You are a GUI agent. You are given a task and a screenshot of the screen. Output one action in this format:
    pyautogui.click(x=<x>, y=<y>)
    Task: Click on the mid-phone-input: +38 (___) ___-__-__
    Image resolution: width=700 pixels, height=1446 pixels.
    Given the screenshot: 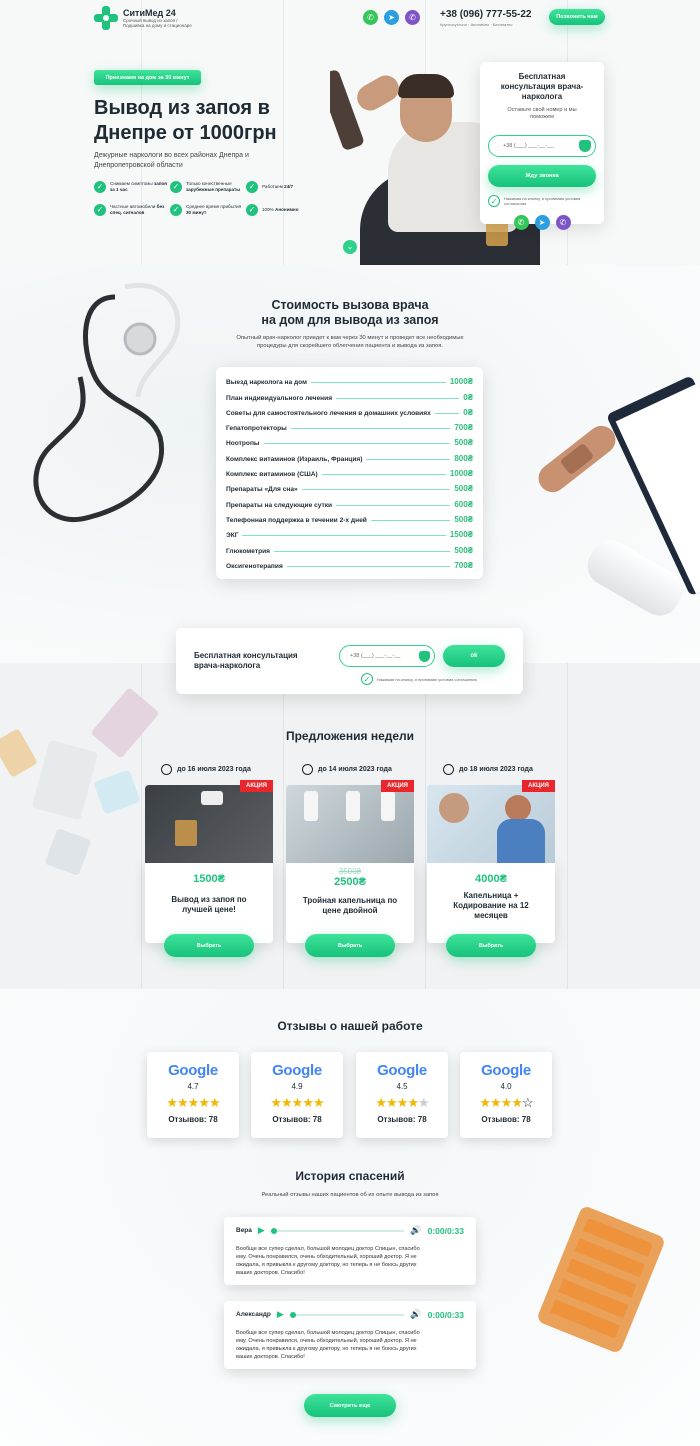 What is the action you would take?
    pyautogui.click(x=387, y=656)
    